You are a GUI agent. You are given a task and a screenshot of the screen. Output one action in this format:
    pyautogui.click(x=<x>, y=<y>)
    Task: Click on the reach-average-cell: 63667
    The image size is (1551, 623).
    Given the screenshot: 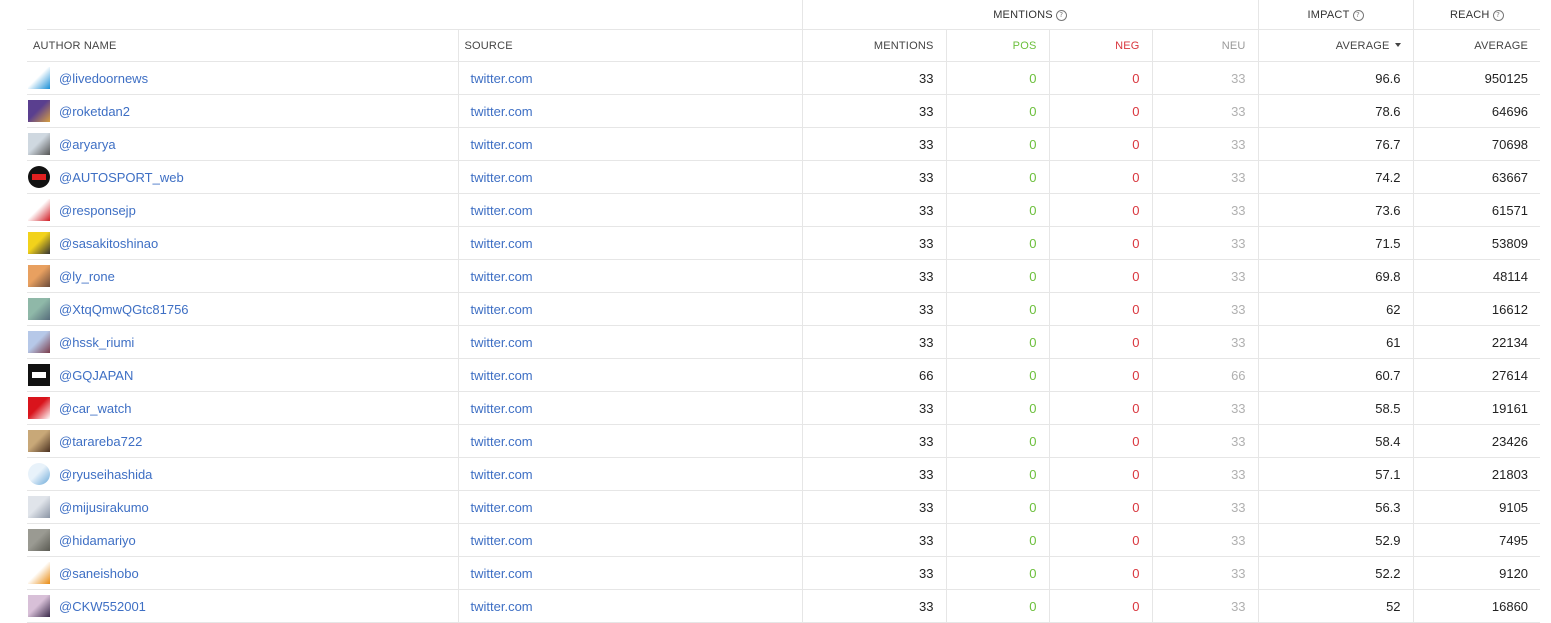 What is the action you would take?
    pyautogui.click(x=1476, y=177)
    